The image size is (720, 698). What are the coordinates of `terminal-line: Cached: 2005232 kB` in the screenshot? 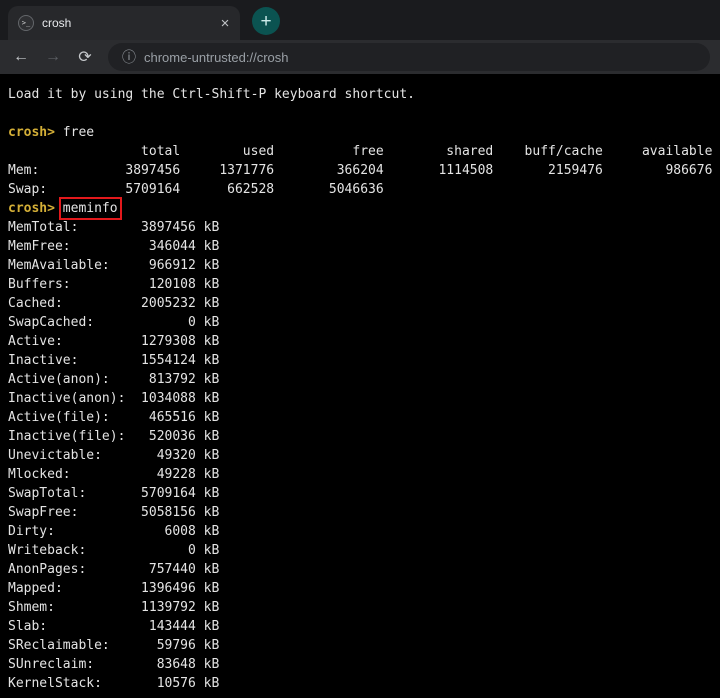 It's located at (114, 303).